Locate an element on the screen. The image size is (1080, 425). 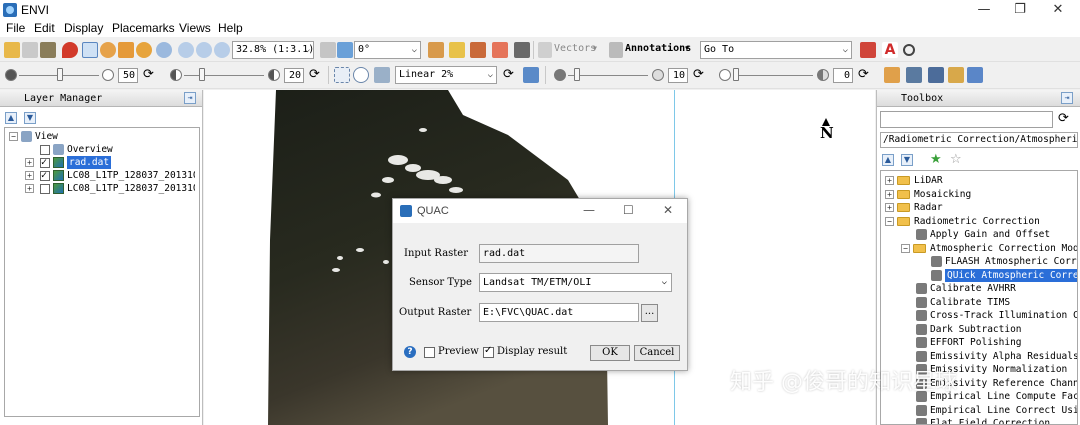
menu-display: Display is located at coordinates (83, 28).